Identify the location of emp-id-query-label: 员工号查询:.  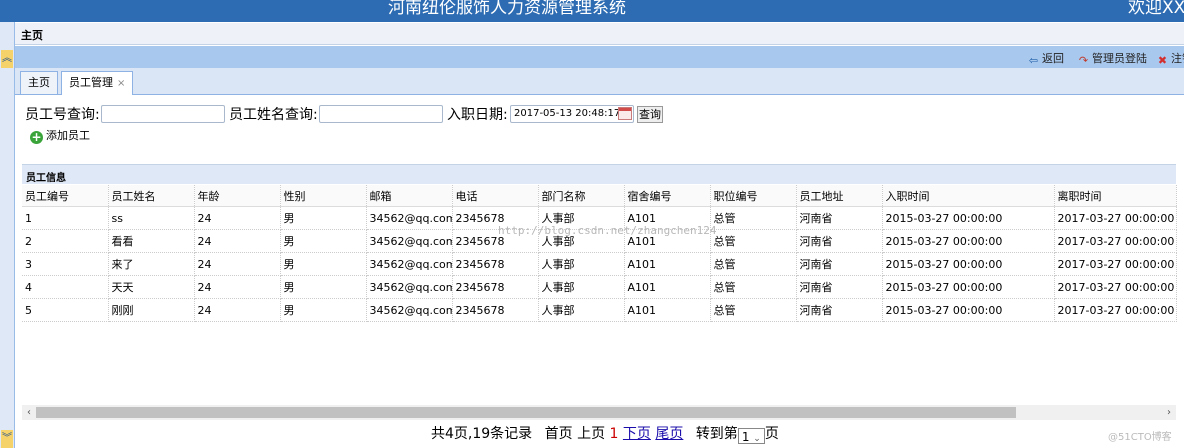
(62, 115).